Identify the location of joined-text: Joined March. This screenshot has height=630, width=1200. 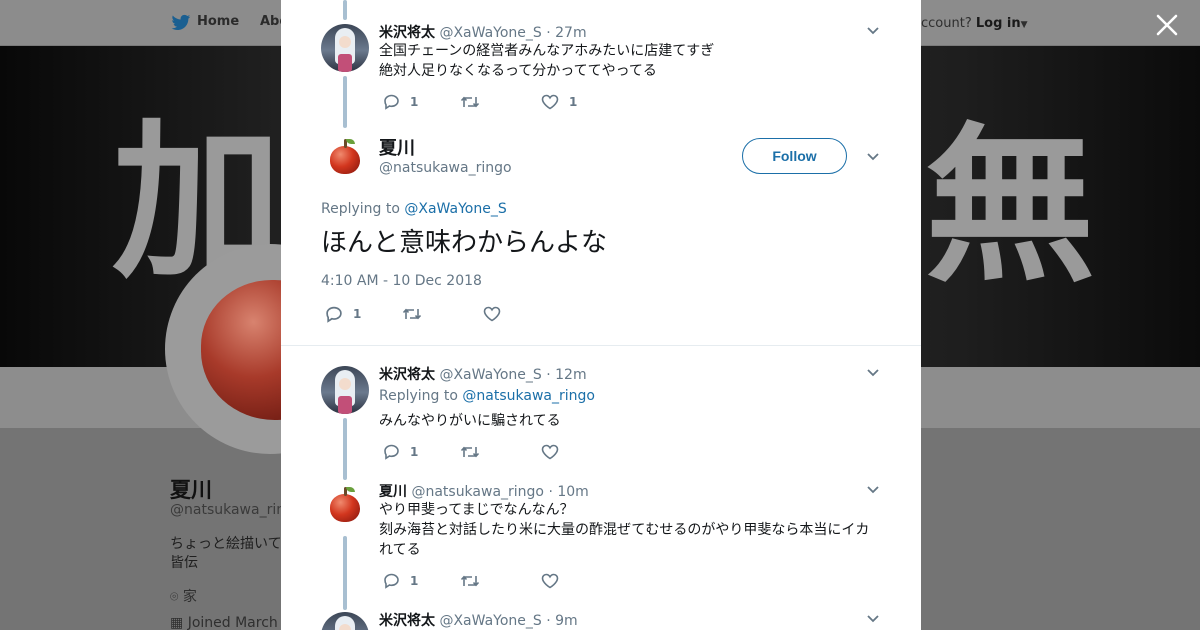
(232, 622).